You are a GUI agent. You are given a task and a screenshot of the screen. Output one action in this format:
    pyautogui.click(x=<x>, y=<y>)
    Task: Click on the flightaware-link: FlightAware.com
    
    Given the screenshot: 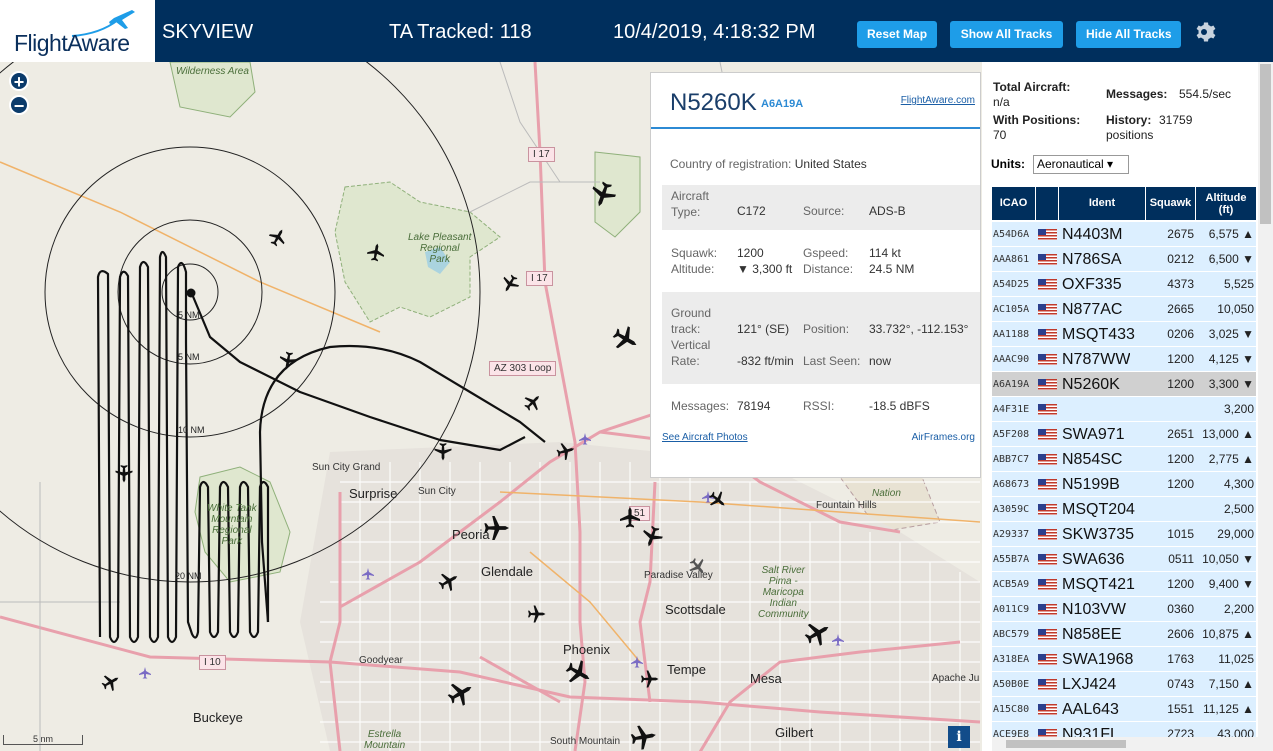 What is the action you would take?
    pyautogui.click(x=938, y=100)
    